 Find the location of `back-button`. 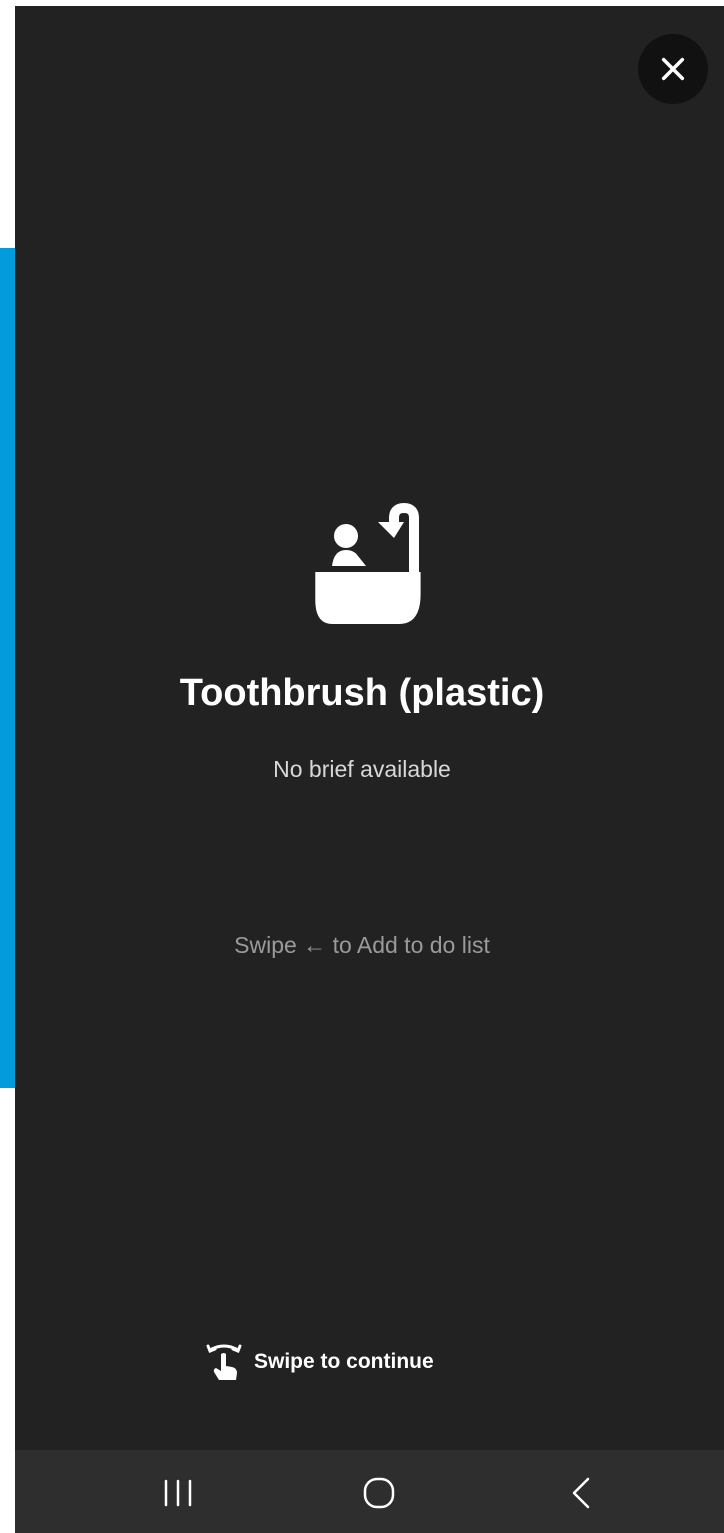

back-button is located at coordinates (581, 1493).